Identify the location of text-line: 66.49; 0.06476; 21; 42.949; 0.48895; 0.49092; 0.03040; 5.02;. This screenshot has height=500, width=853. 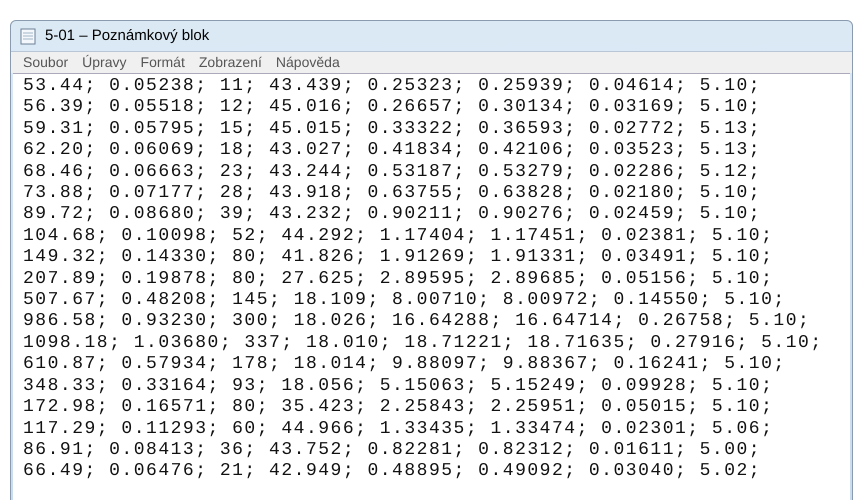
(392, 472).